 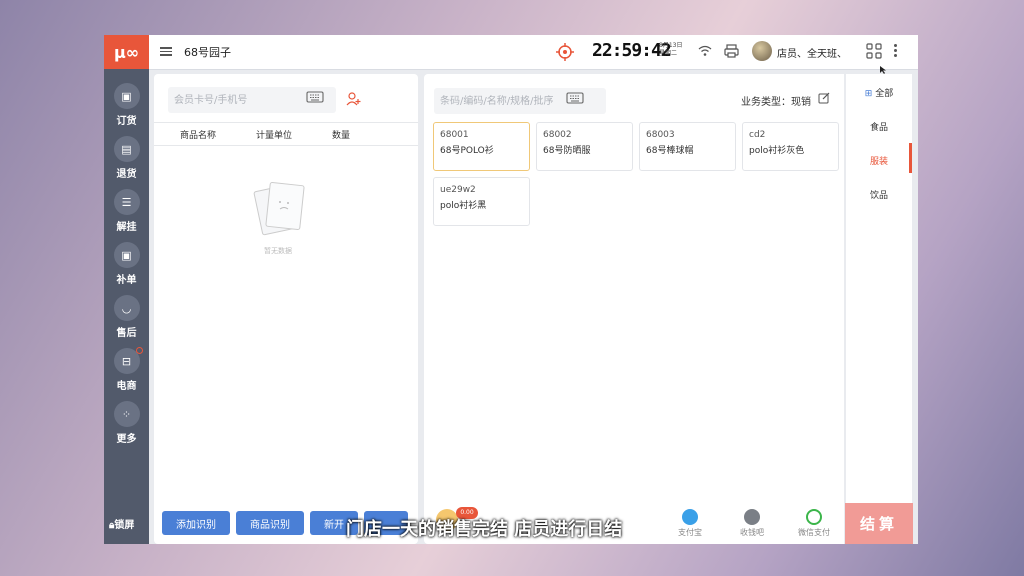 I want to click on product-card: 68001 68号POLO衫, so click(x=481, y=146).